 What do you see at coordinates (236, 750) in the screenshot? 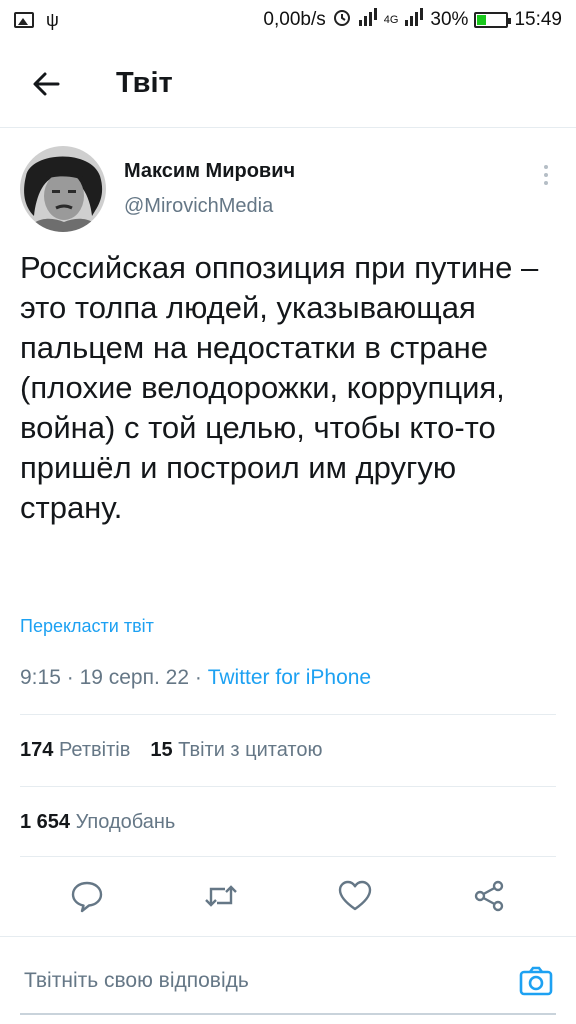
I see `quotes-stat: 15 Твіти з цитатою` at bounding box center [236, 750].